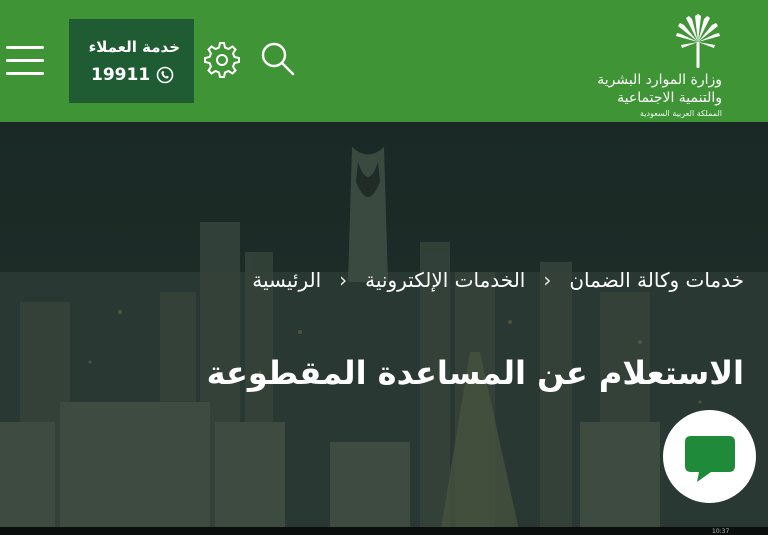  What do you see at coordinates (698, 41) in the screenshot?
I see `palm-logo-icon` at bounding box center [698, 41].